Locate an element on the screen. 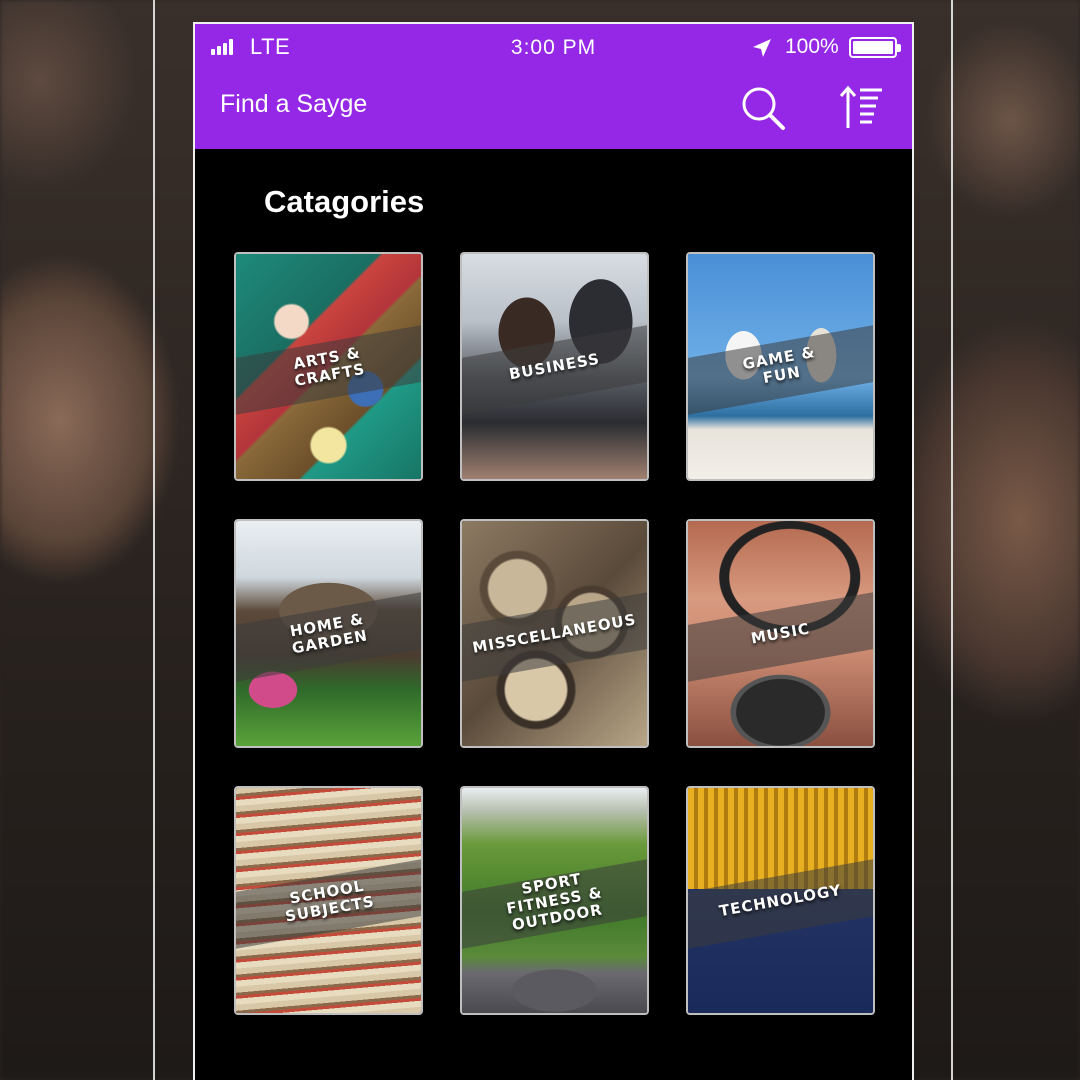 This screenshot has height=1080, width=1080. category-tile-home-garden: HOME & GARDEN is located at coordinates (328, 633).